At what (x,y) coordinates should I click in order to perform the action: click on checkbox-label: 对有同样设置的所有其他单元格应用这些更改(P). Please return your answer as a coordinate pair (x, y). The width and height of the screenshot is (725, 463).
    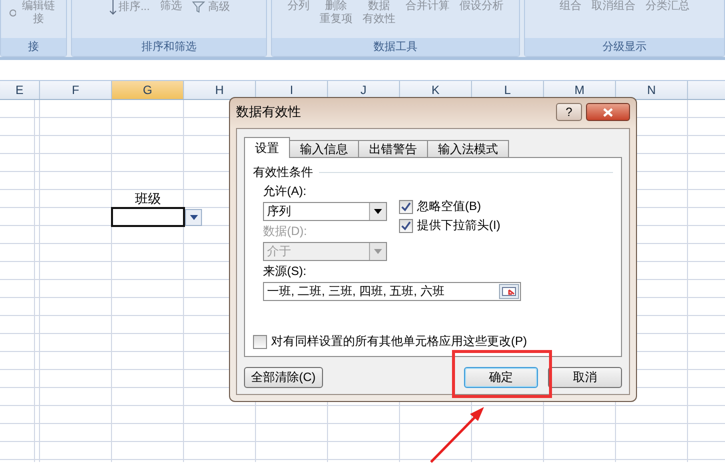
    Looking at the image, I should click on (399, 341).